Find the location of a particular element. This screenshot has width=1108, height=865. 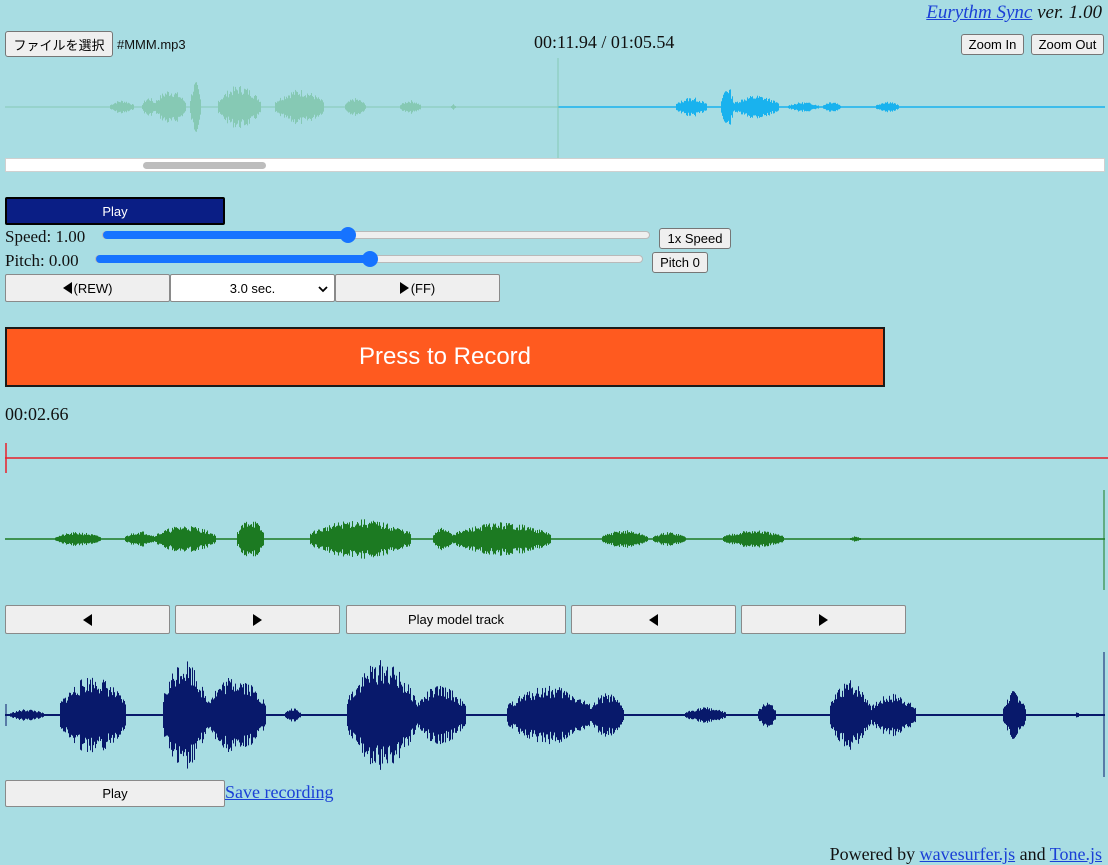

speed-slider-thumb is located at coordinates (348, 235).